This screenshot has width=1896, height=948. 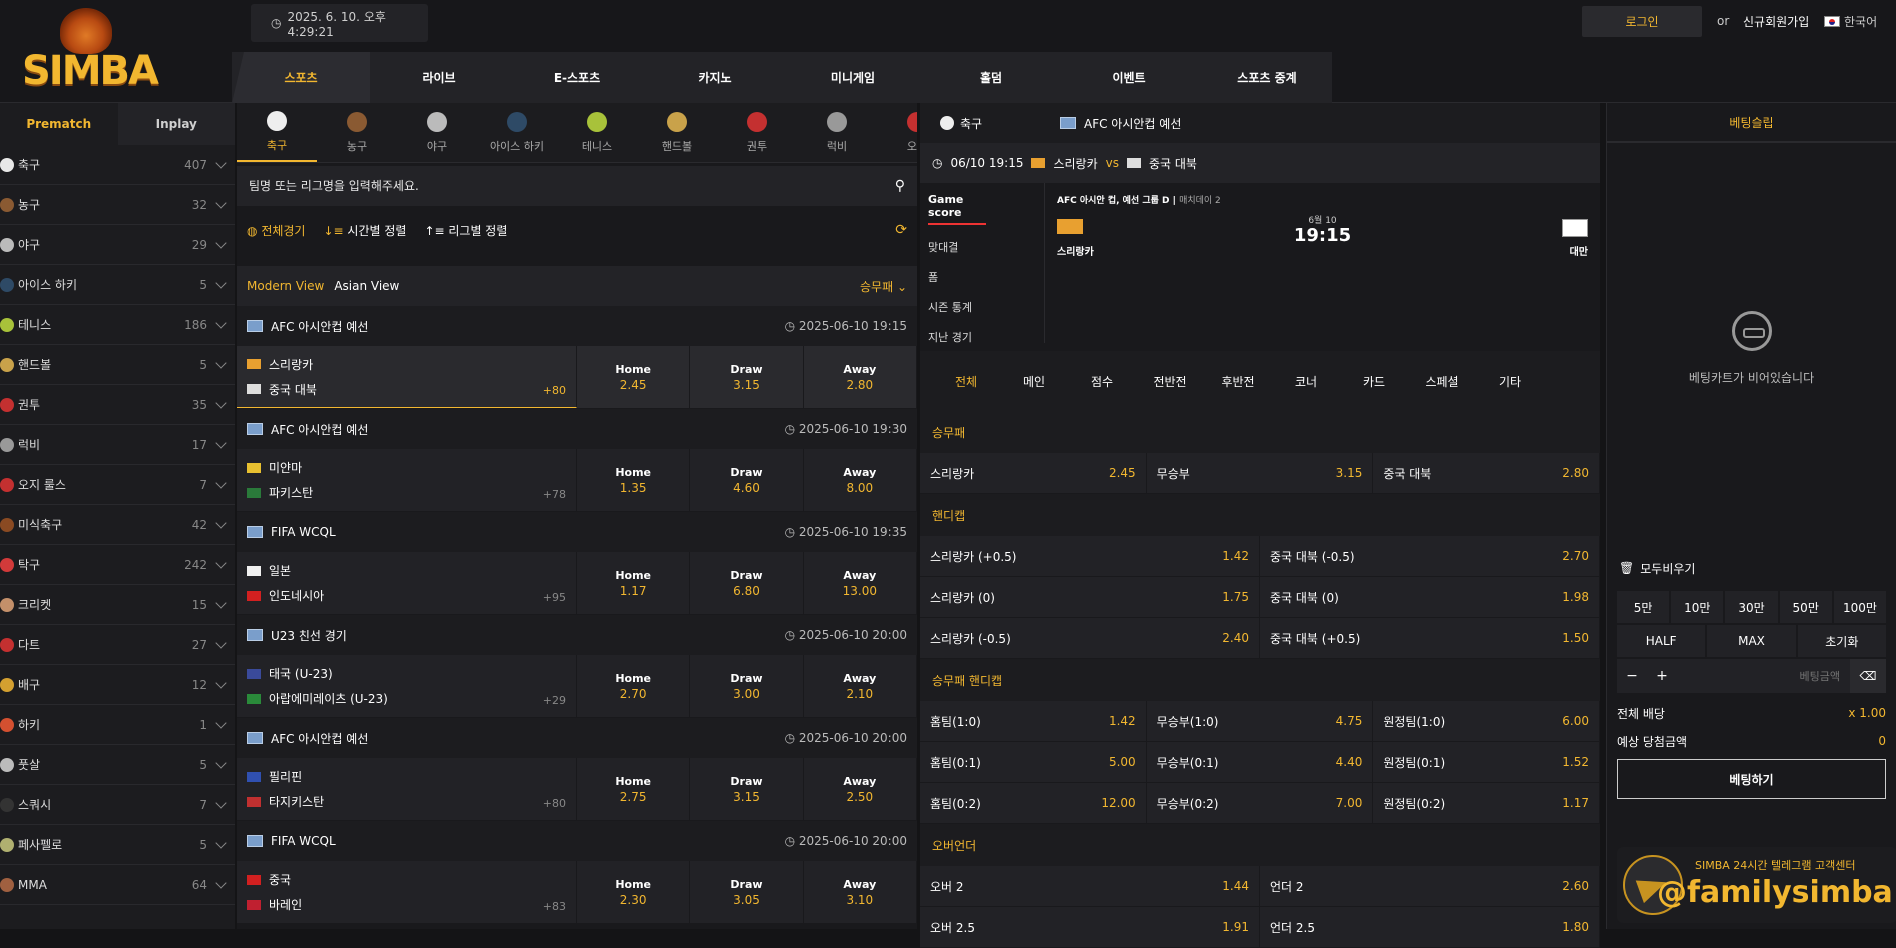 What do you see at coordinates (117, 765) in the screenshot?
I see `sidebar-item-15: 풋살 5` at bounding box center [117, 765].